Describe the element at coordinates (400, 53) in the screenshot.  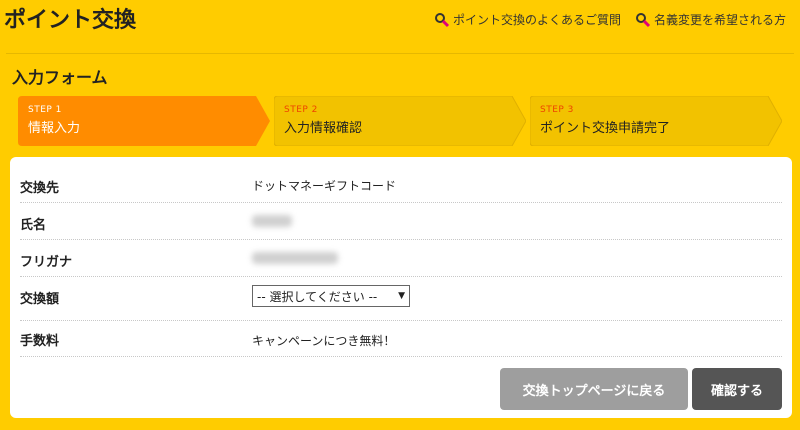
I see `header-divider` at that location.